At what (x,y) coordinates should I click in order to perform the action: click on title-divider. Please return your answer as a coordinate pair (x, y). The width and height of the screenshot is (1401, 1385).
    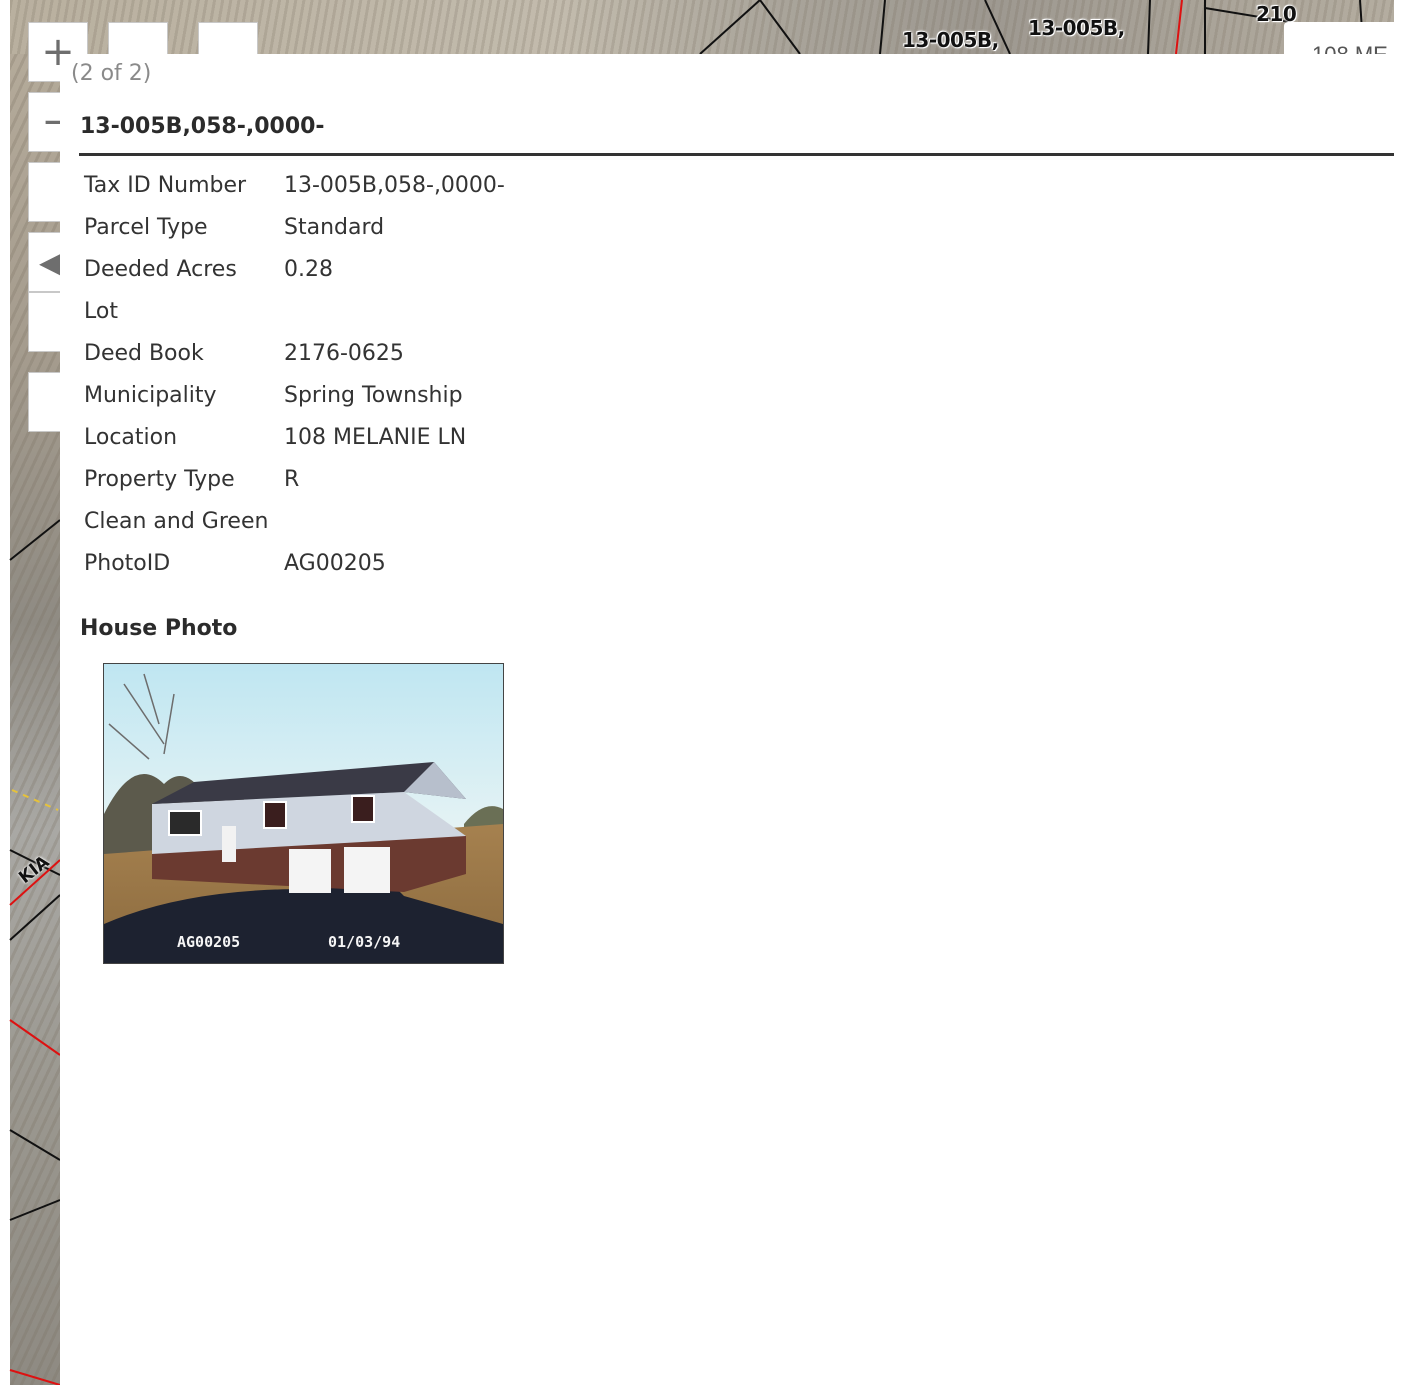
    Looking at the image, I should click on (736, 154).